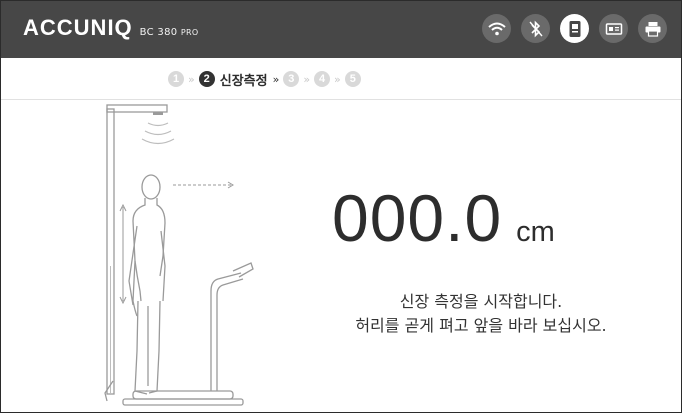  What do you see at coordinates (78, 27) in the screenshot?
I see `brand-name: ACCUNIQ` at bounding box center [78, 27].